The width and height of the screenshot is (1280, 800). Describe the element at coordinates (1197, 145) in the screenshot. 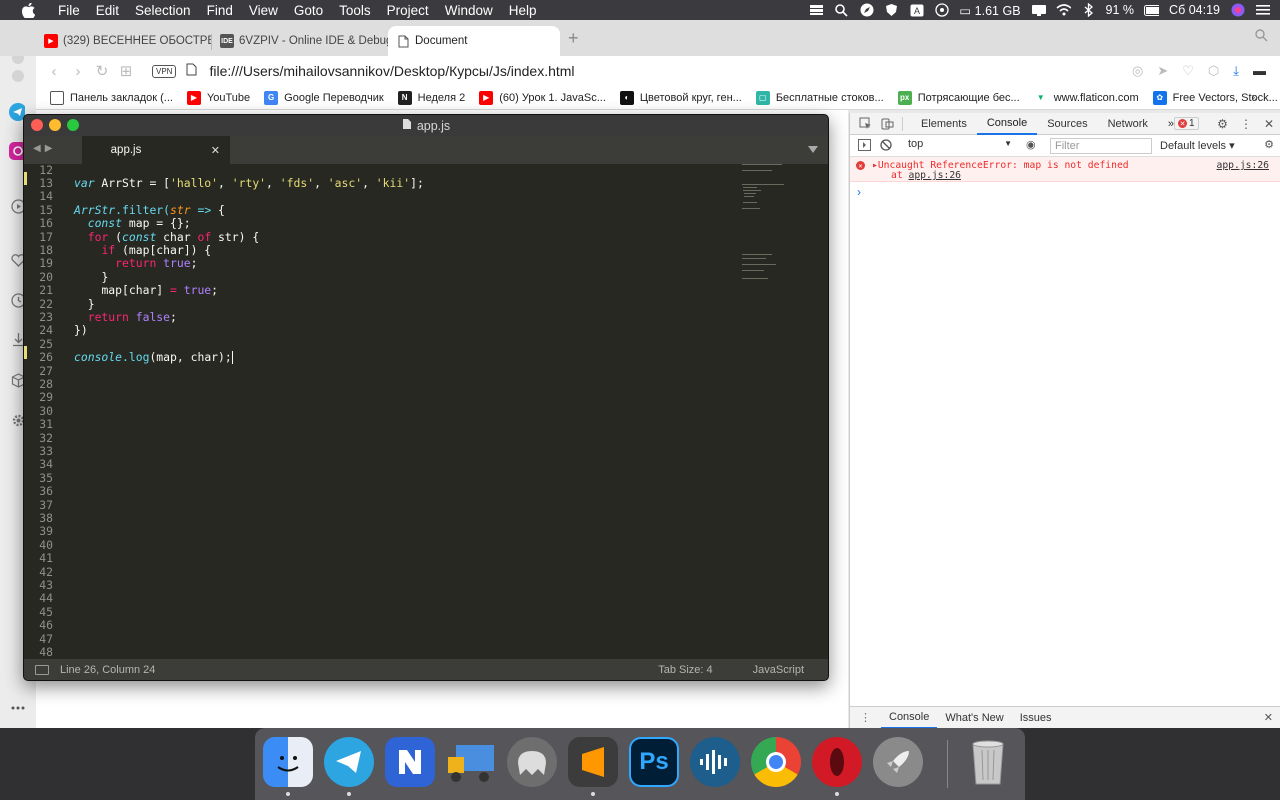

I see `log-levels-dropdown: Default levels ▾` at that location.